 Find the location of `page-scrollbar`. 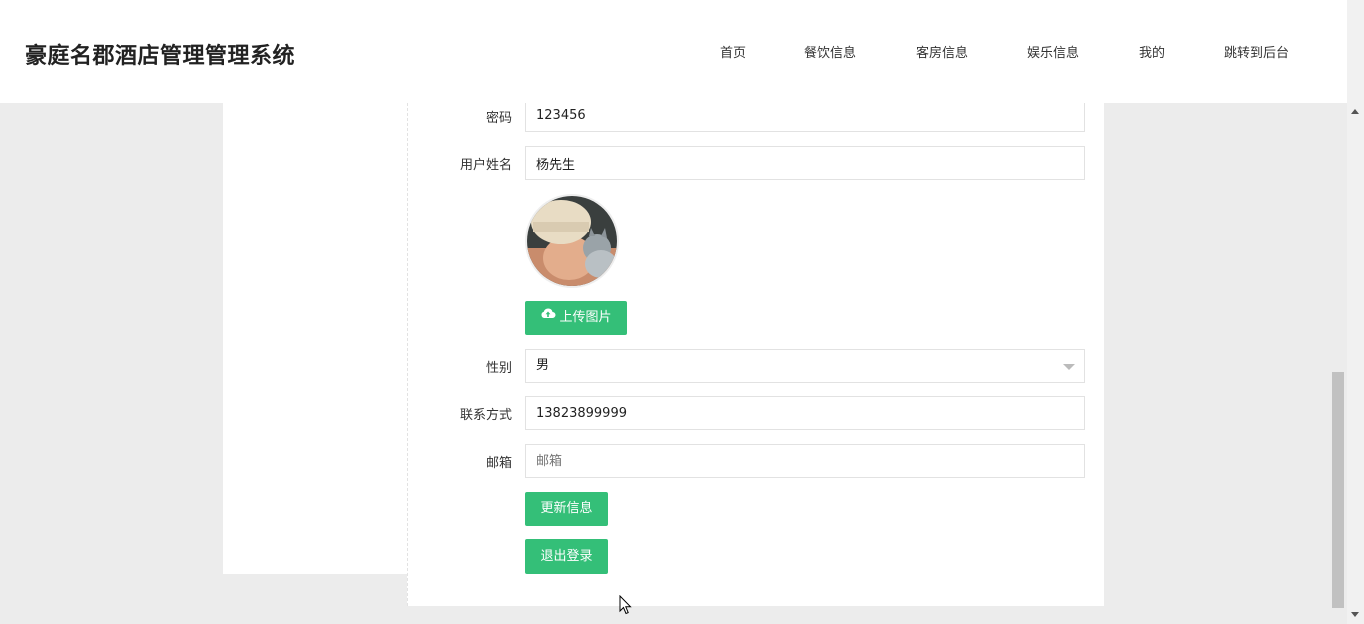

page-scrollbar is located at coordinates (1355, 312).